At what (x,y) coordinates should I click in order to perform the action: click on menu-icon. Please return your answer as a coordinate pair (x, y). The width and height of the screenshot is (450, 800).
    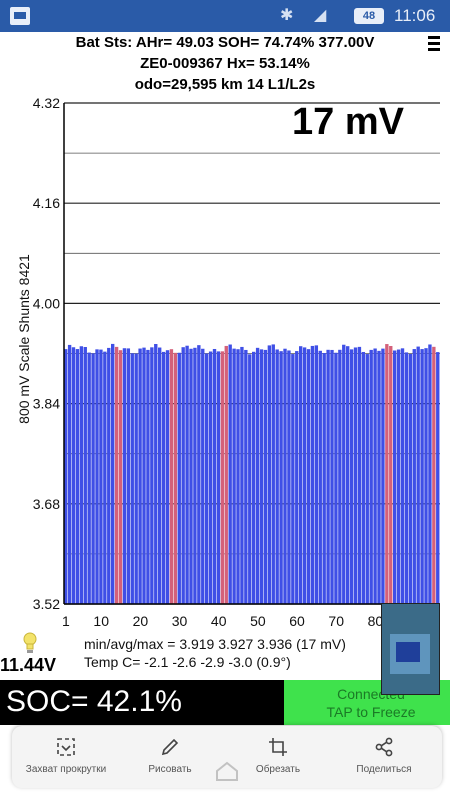
    Looking at the image, I should click on (434, 44).